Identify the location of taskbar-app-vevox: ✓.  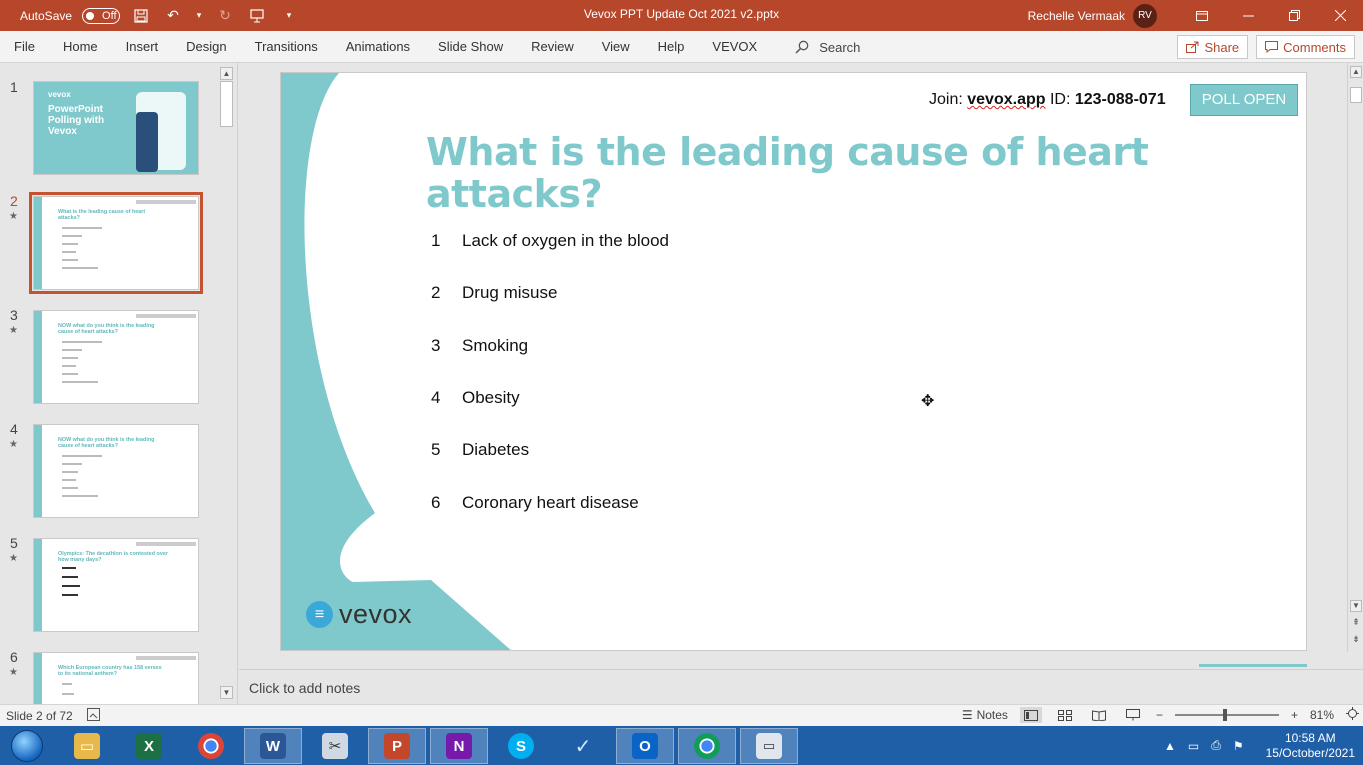
(583, 746).